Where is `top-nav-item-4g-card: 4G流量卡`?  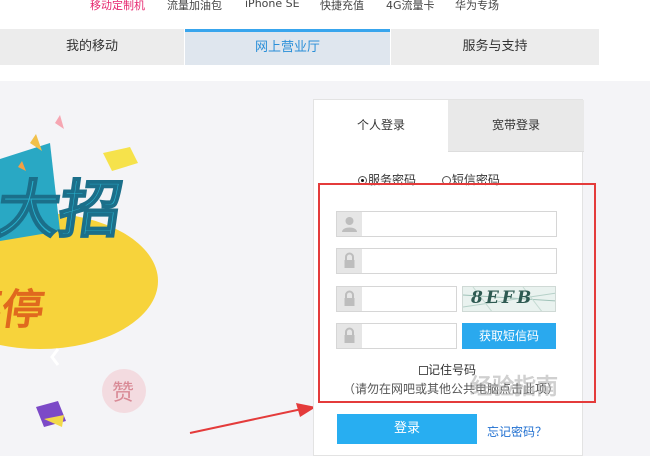 top-nav-item-4g-card: 4G流量卡 is located at coordinates (410, 6).